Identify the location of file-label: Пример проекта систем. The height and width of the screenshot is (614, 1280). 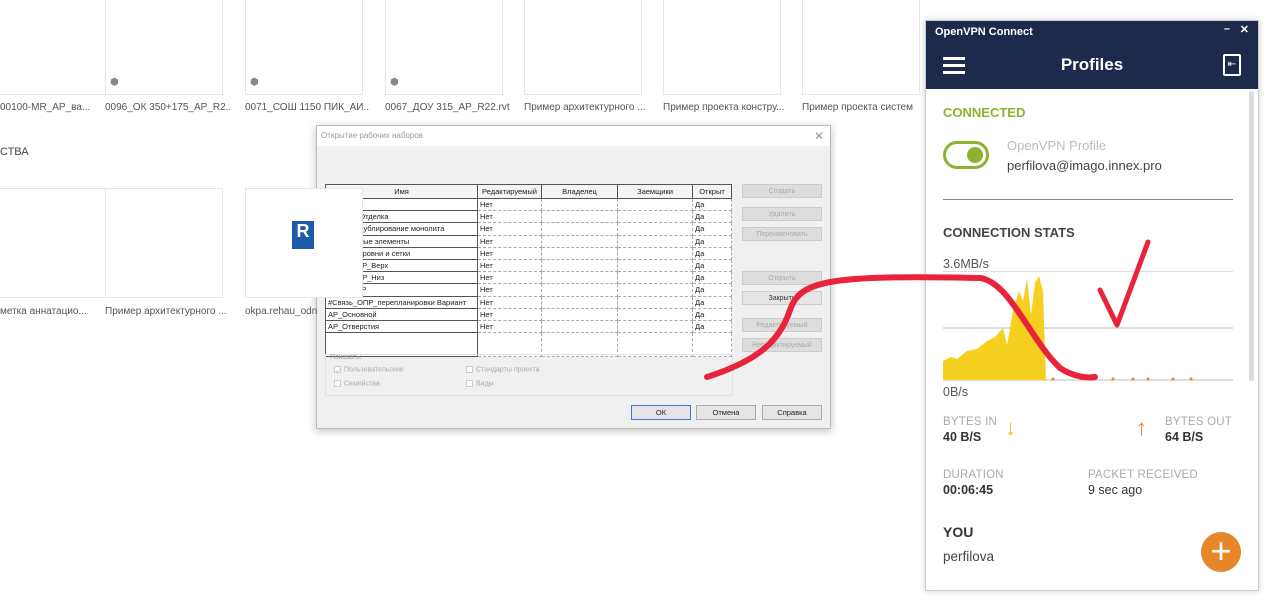
(864, 107).